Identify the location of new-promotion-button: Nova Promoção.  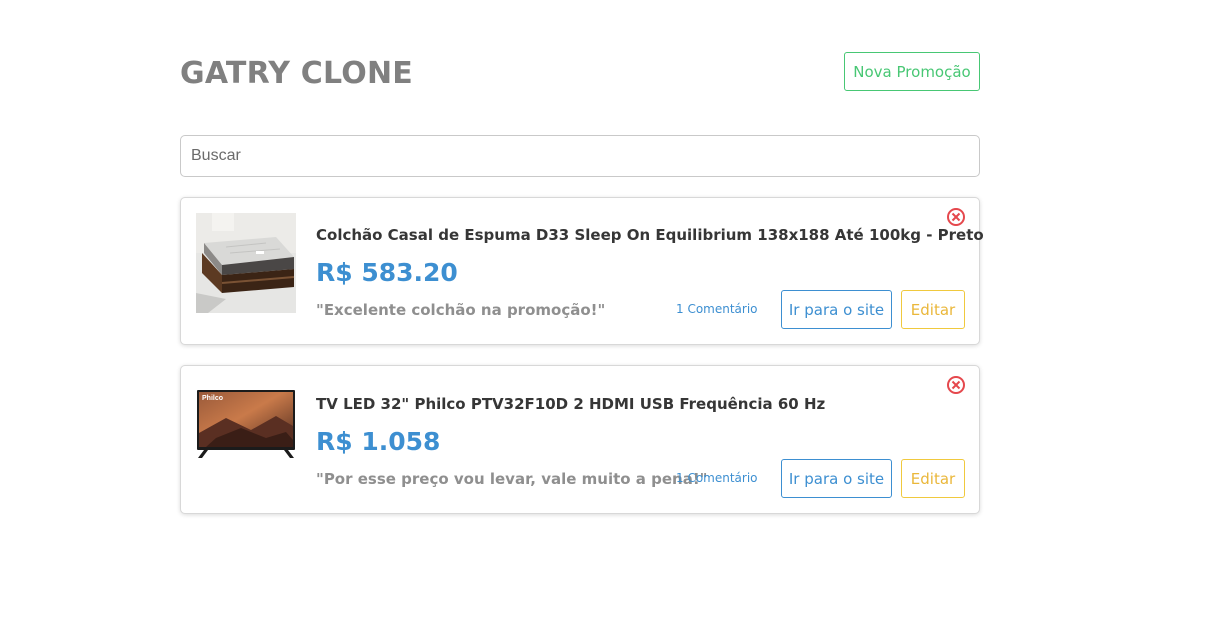
(912, 71).